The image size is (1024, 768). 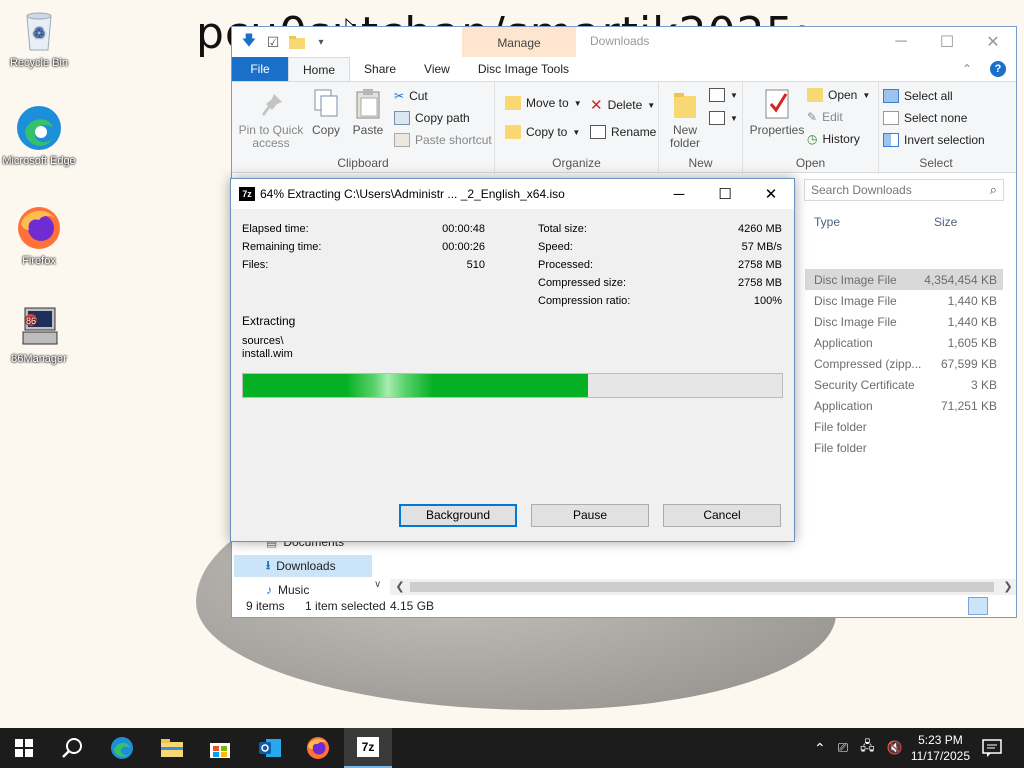 I want to click on chevron-down-icon: ▾, so click(x=321, y=42).